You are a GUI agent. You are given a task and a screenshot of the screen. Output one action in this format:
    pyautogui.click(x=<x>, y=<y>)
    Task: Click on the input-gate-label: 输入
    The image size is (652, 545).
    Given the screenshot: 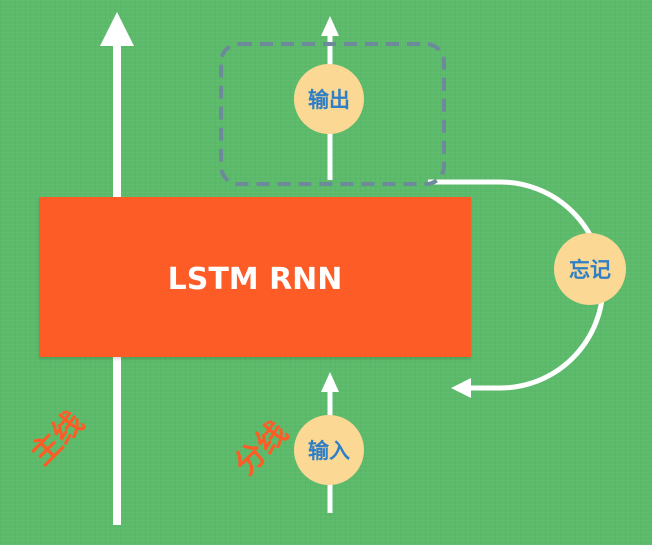 What is the action you would take?
    pyautogui.click(x=329, y=451)
    